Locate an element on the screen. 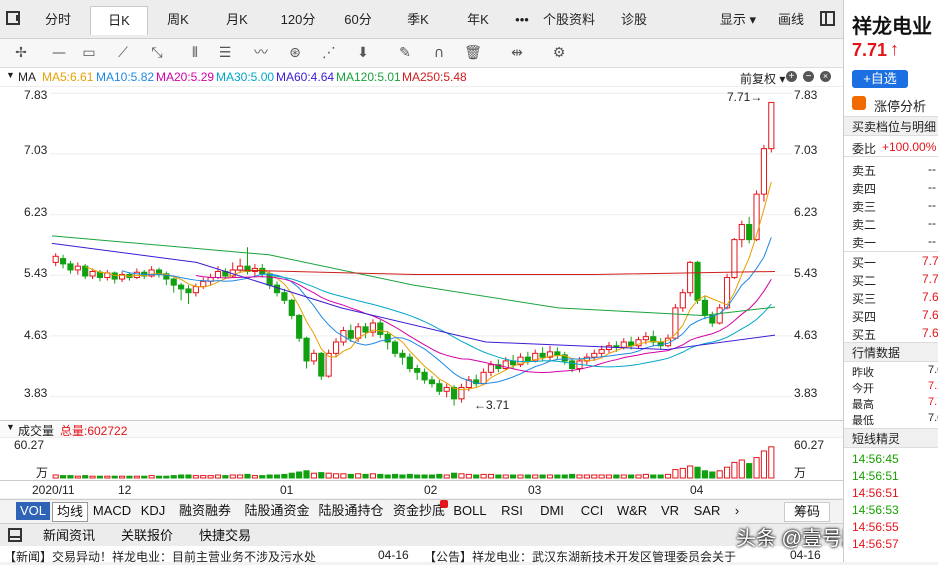 This screenshot has width=938, height=565. tab-vr: VR is located at coordinates (670, 511).